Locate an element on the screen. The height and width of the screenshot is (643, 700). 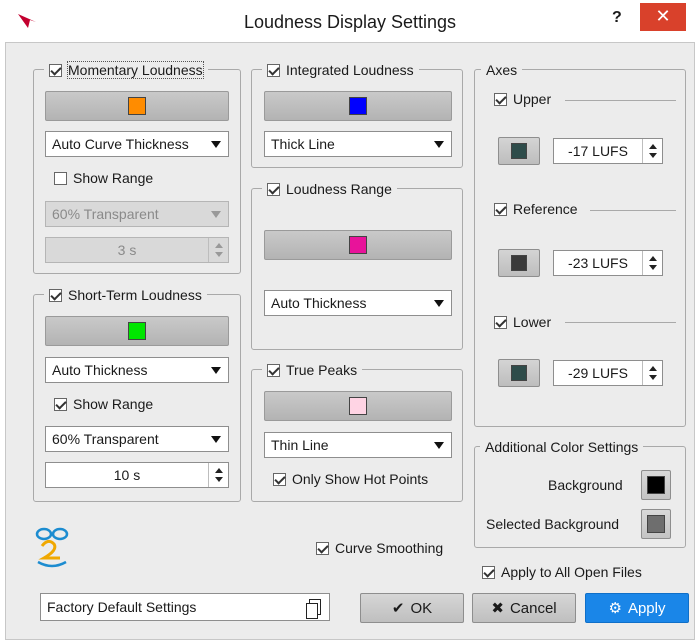
lower-divider is located at coordinates (620, 322).